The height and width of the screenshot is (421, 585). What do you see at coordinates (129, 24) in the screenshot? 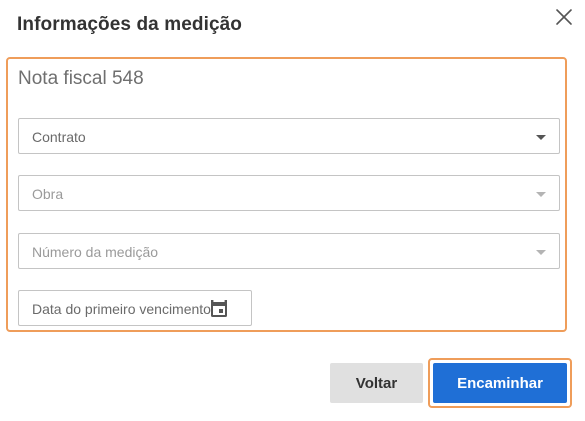
I see `dialog-title: Informações da medição` at bounding box center [129, 24].